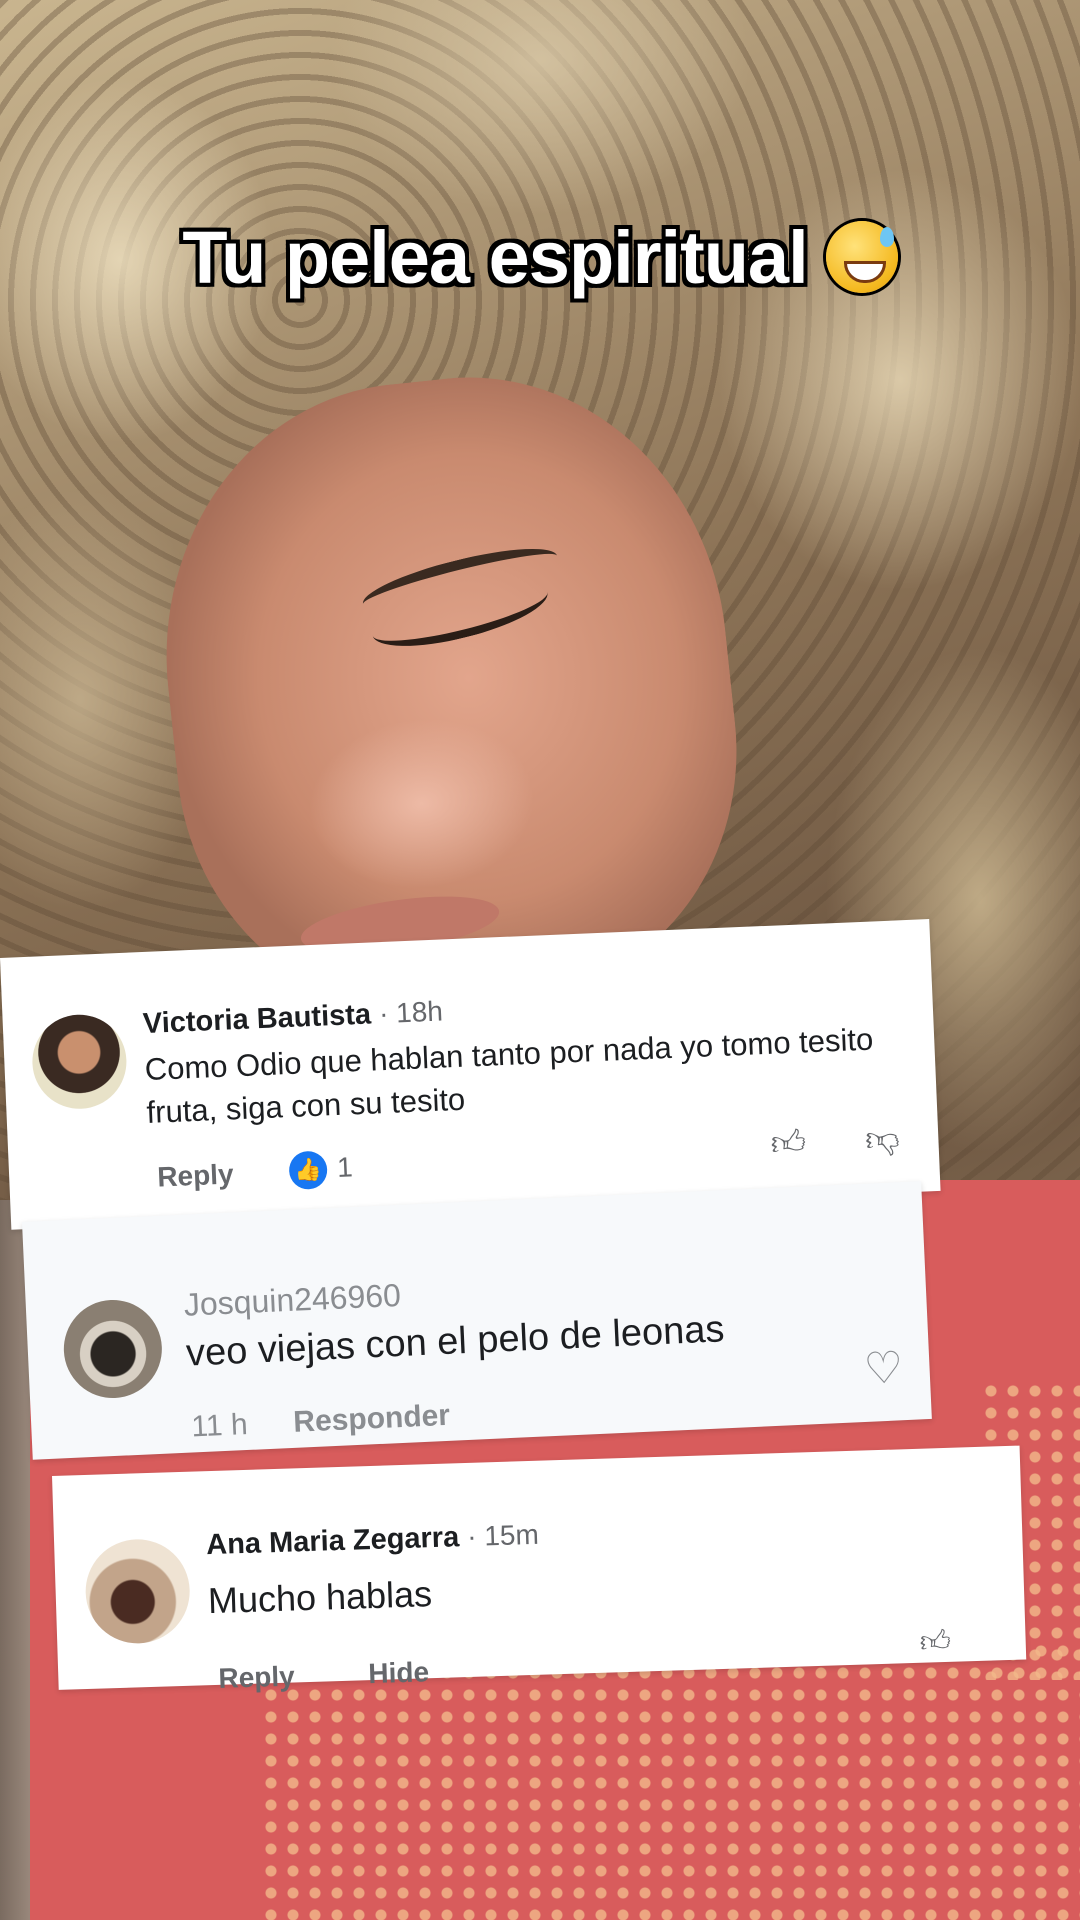  Describe the element at coordinates (219, 1425) in the screenshot. I see `comment-time: 11 h` at that location.